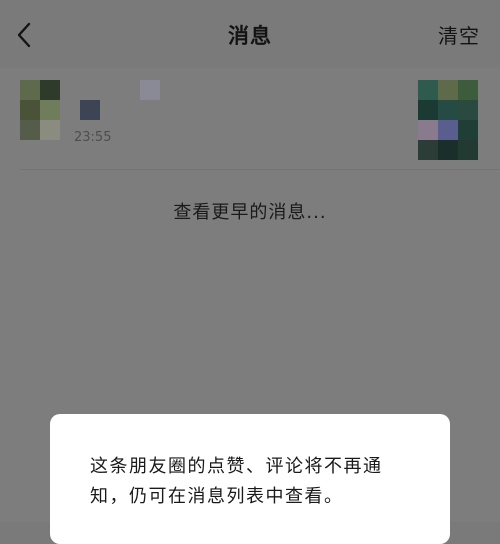  What do you see at coordinates (459, 34) in the screenshot?
I see `clear-button: 清空` at bounding box center [459, 34].